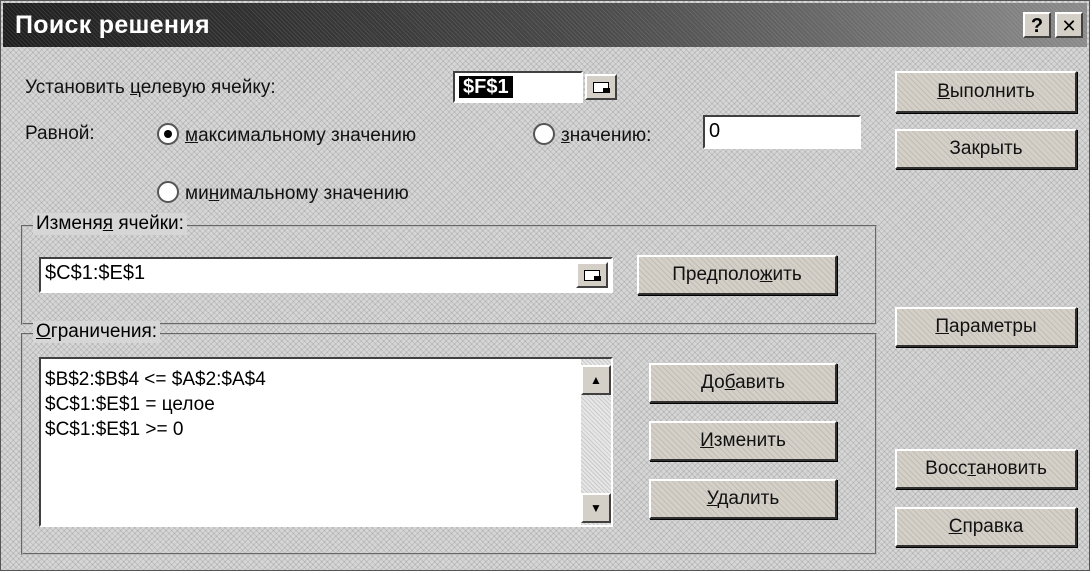  What do you see at coordinates (760, 382) in the screenshot?
I see `add-label-rest: авить` at bounding box center [760, 382].